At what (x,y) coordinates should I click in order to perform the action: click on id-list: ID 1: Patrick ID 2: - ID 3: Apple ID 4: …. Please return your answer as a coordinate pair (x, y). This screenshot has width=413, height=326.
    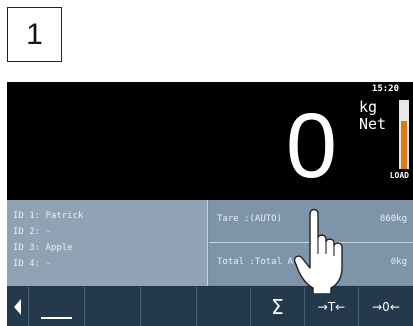
    Looking at the image, I should click on (107, 243).